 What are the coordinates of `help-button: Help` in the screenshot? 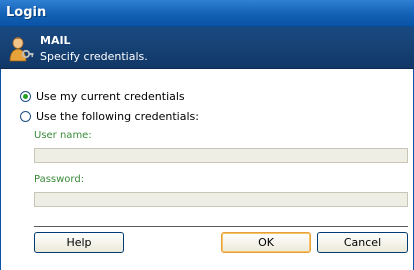 It's located at (79, 242).